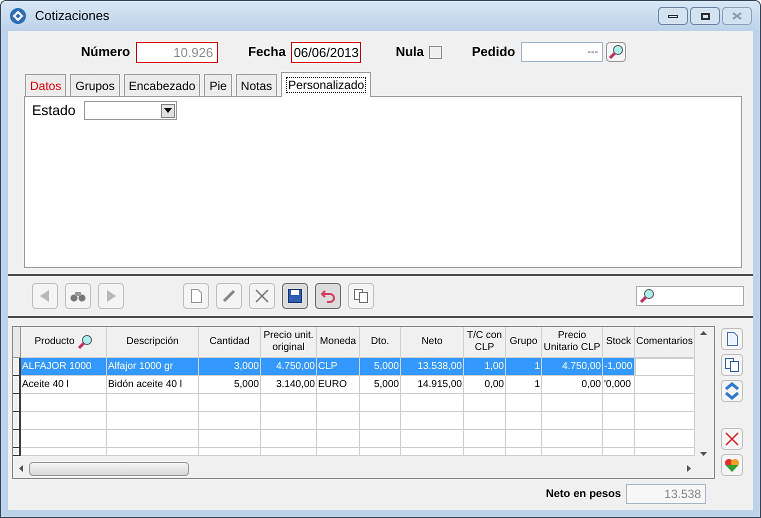 The width and height of the screenshot is (761, 518). Describe the element at coordinates (689, 468) in the screenshot. I see `scroll-right-icon` at that location.